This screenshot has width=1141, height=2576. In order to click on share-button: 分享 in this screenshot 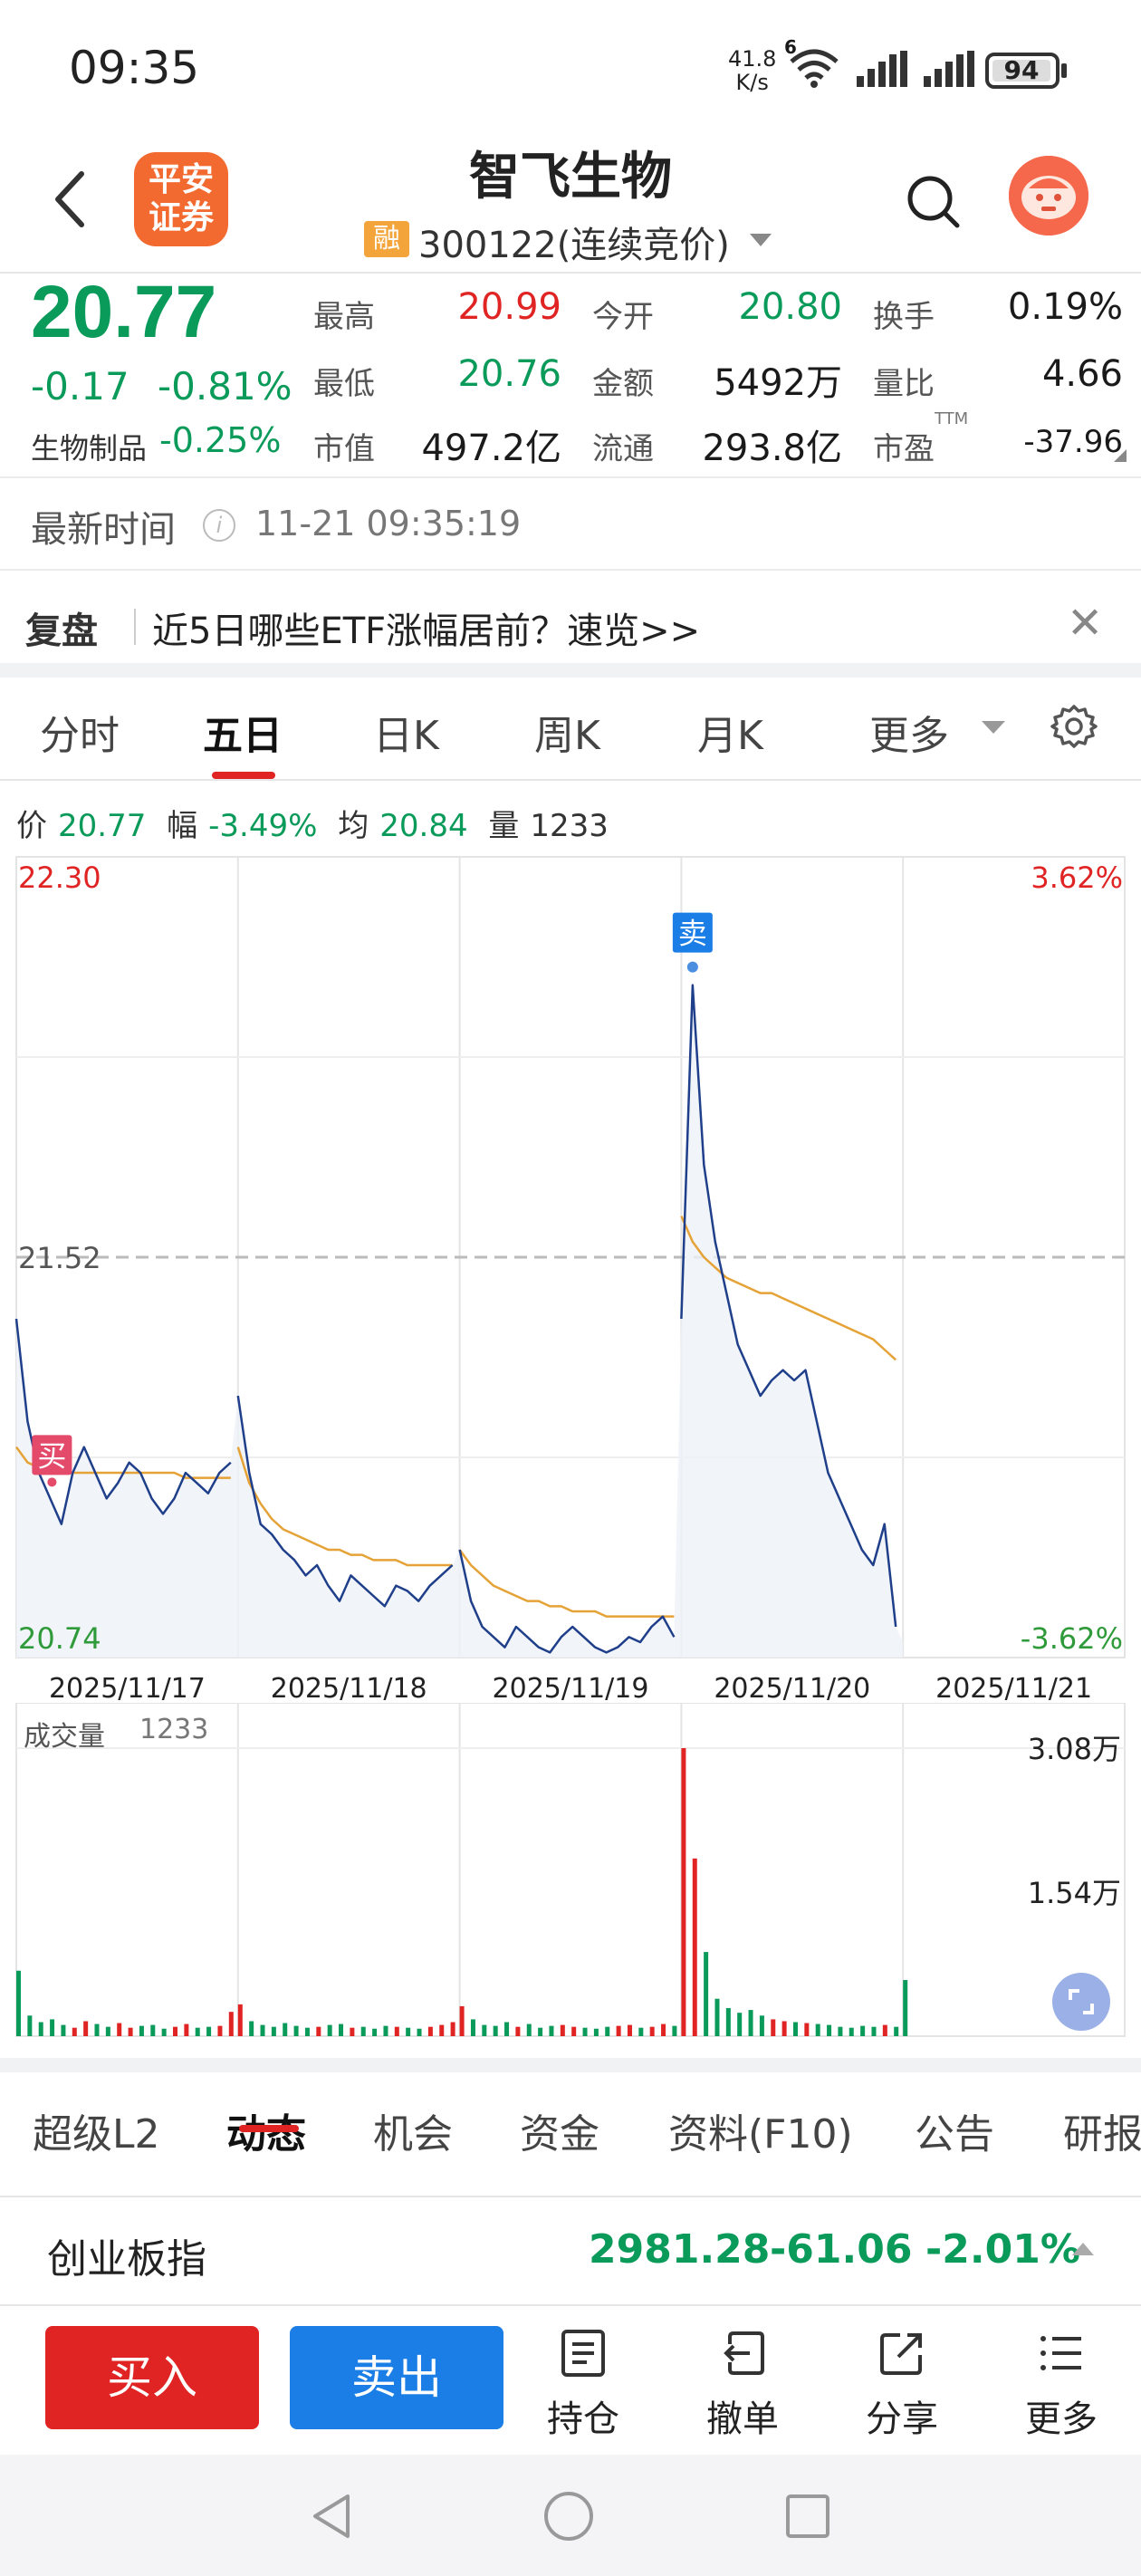, I will do `click(902, 2385)`.